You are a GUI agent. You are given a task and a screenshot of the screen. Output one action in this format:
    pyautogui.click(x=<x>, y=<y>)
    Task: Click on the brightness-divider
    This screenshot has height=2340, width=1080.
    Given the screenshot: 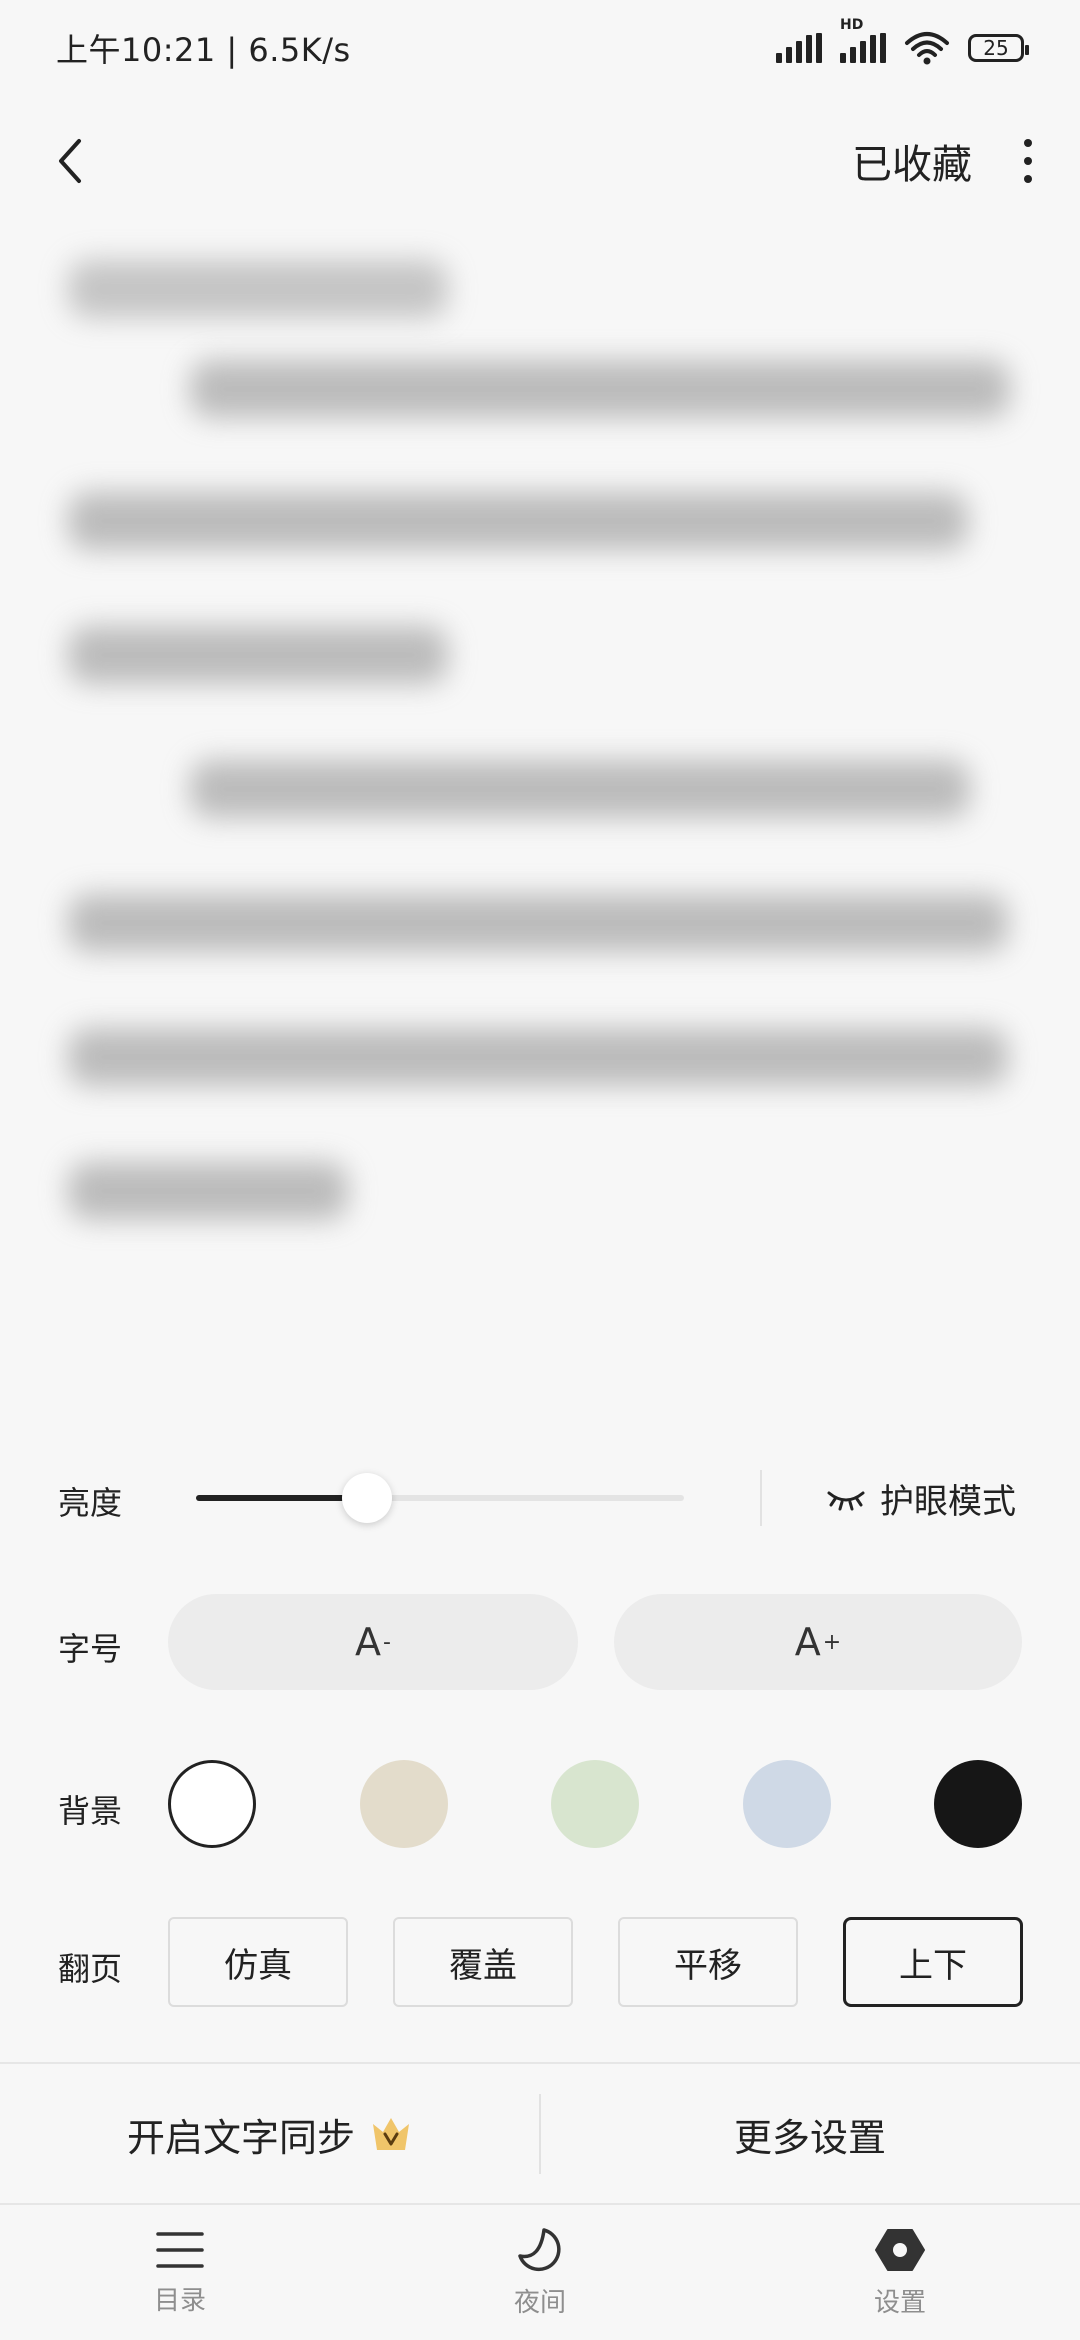 What is the action you would take?
    pyautogui.click(x=761, y=1498)
    